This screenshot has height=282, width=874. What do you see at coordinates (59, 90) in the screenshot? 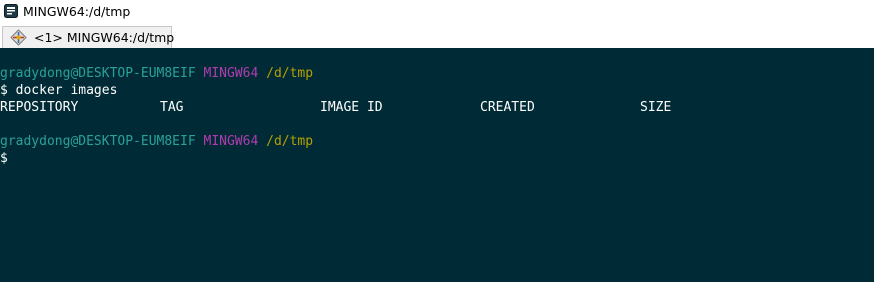
I see `command-text: $ docker images` at bounding box center [59, 90].